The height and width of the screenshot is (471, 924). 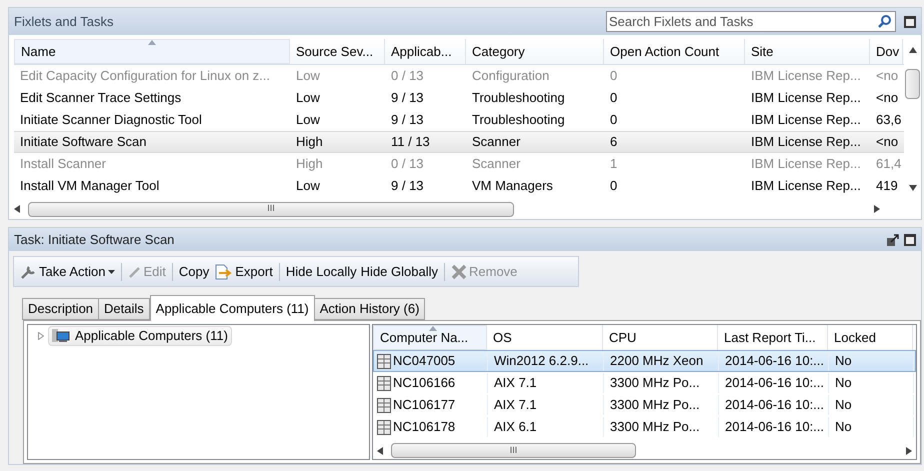 What do you see at coordinates (309, 142) in the screenshot?
I see `table-cell-text: High` at bounding box center [309, 142].